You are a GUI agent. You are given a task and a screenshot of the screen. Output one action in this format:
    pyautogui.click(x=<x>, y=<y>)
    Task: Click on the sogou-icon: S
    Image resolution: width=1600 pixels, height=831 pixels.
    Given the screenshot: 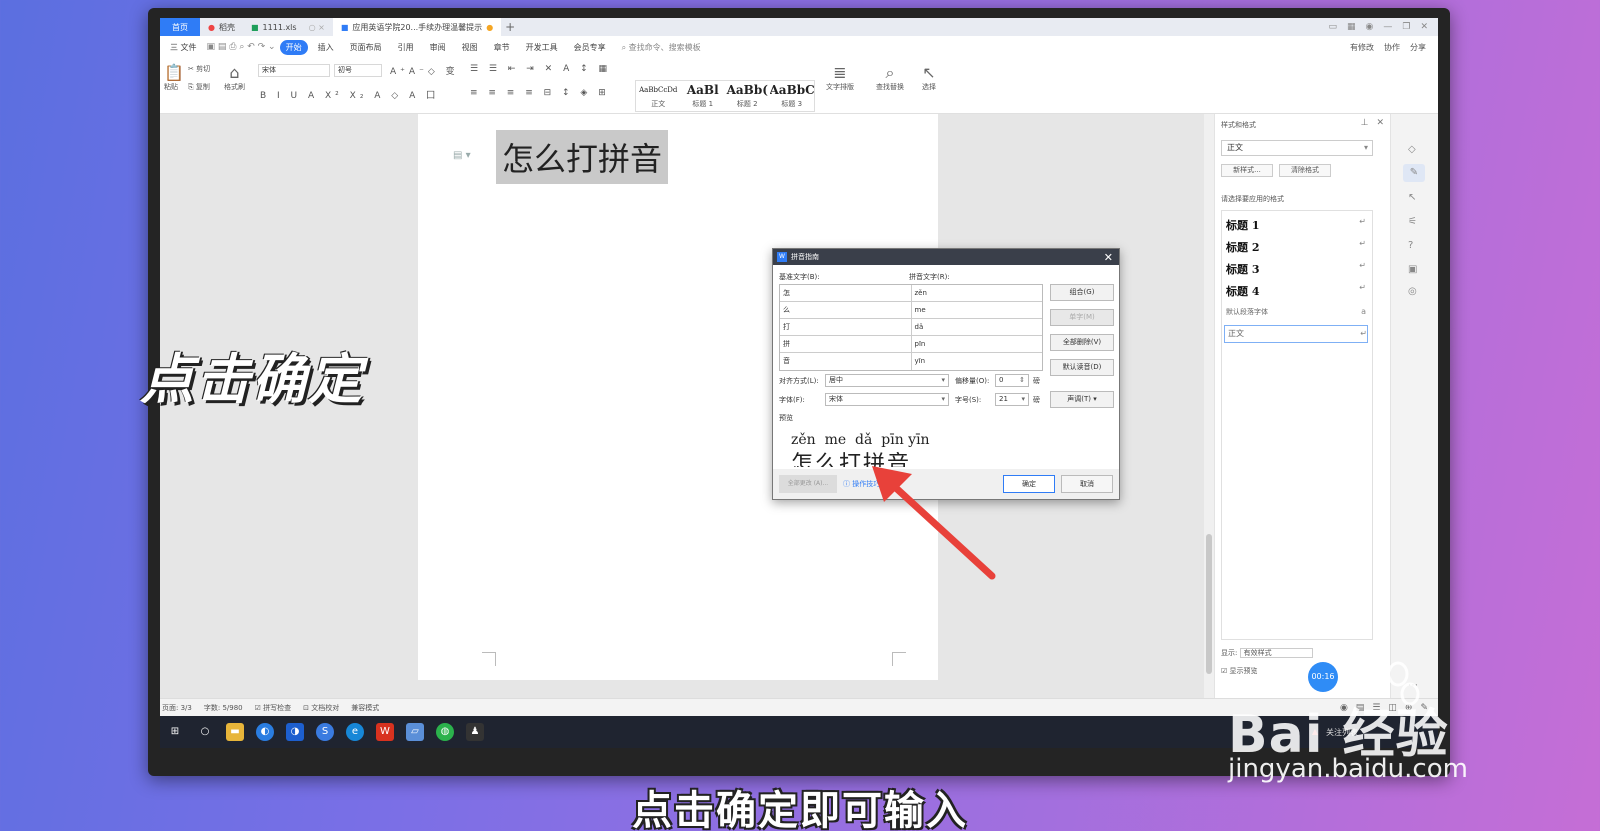 What is the action you would take?
    pyautogui.click(x=325, y=732)
    